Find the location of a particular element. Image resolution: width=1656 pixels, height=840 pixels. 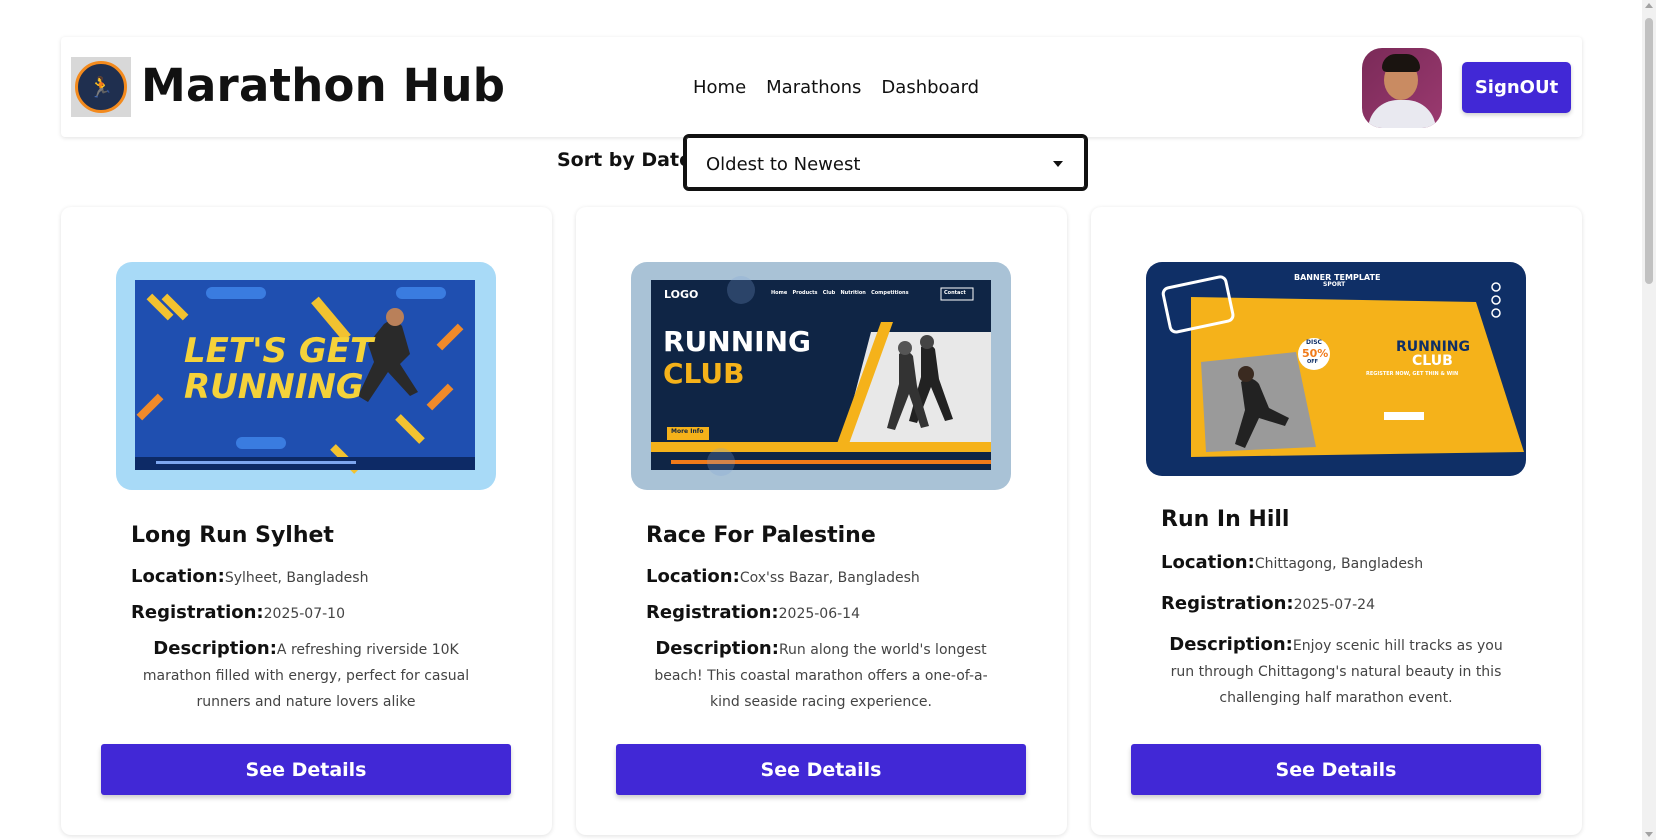

card-registration: Registration:2025-07-24 is located at coordinates (1268, 603).